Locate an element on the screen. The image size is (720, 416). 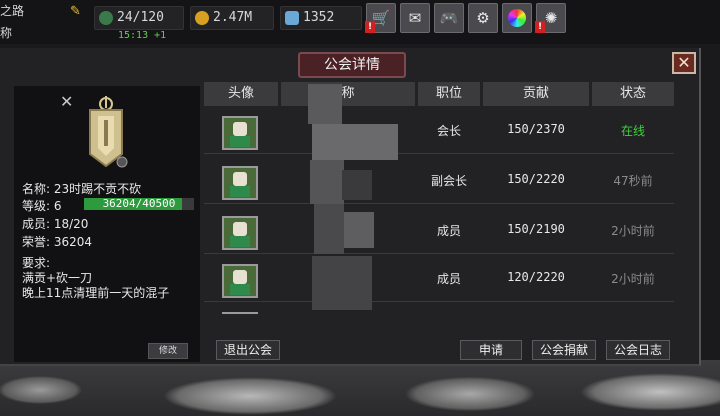
gem-value: 1352 is located at coordinates (319, 17).